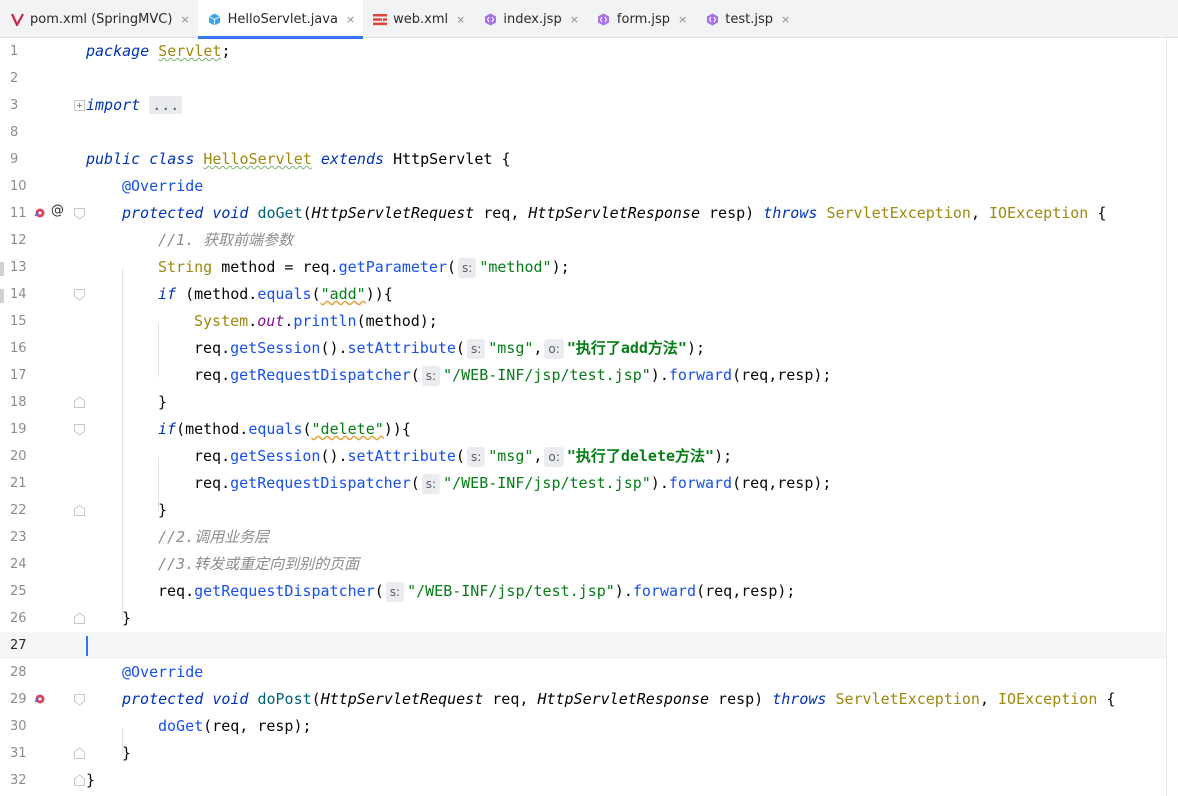 The height and width of the screenshot is (796, 1178). What do you see at coordinates (18, 240) in the screenshot?
I see `line-number: 12` at bounding box center [18, 240].